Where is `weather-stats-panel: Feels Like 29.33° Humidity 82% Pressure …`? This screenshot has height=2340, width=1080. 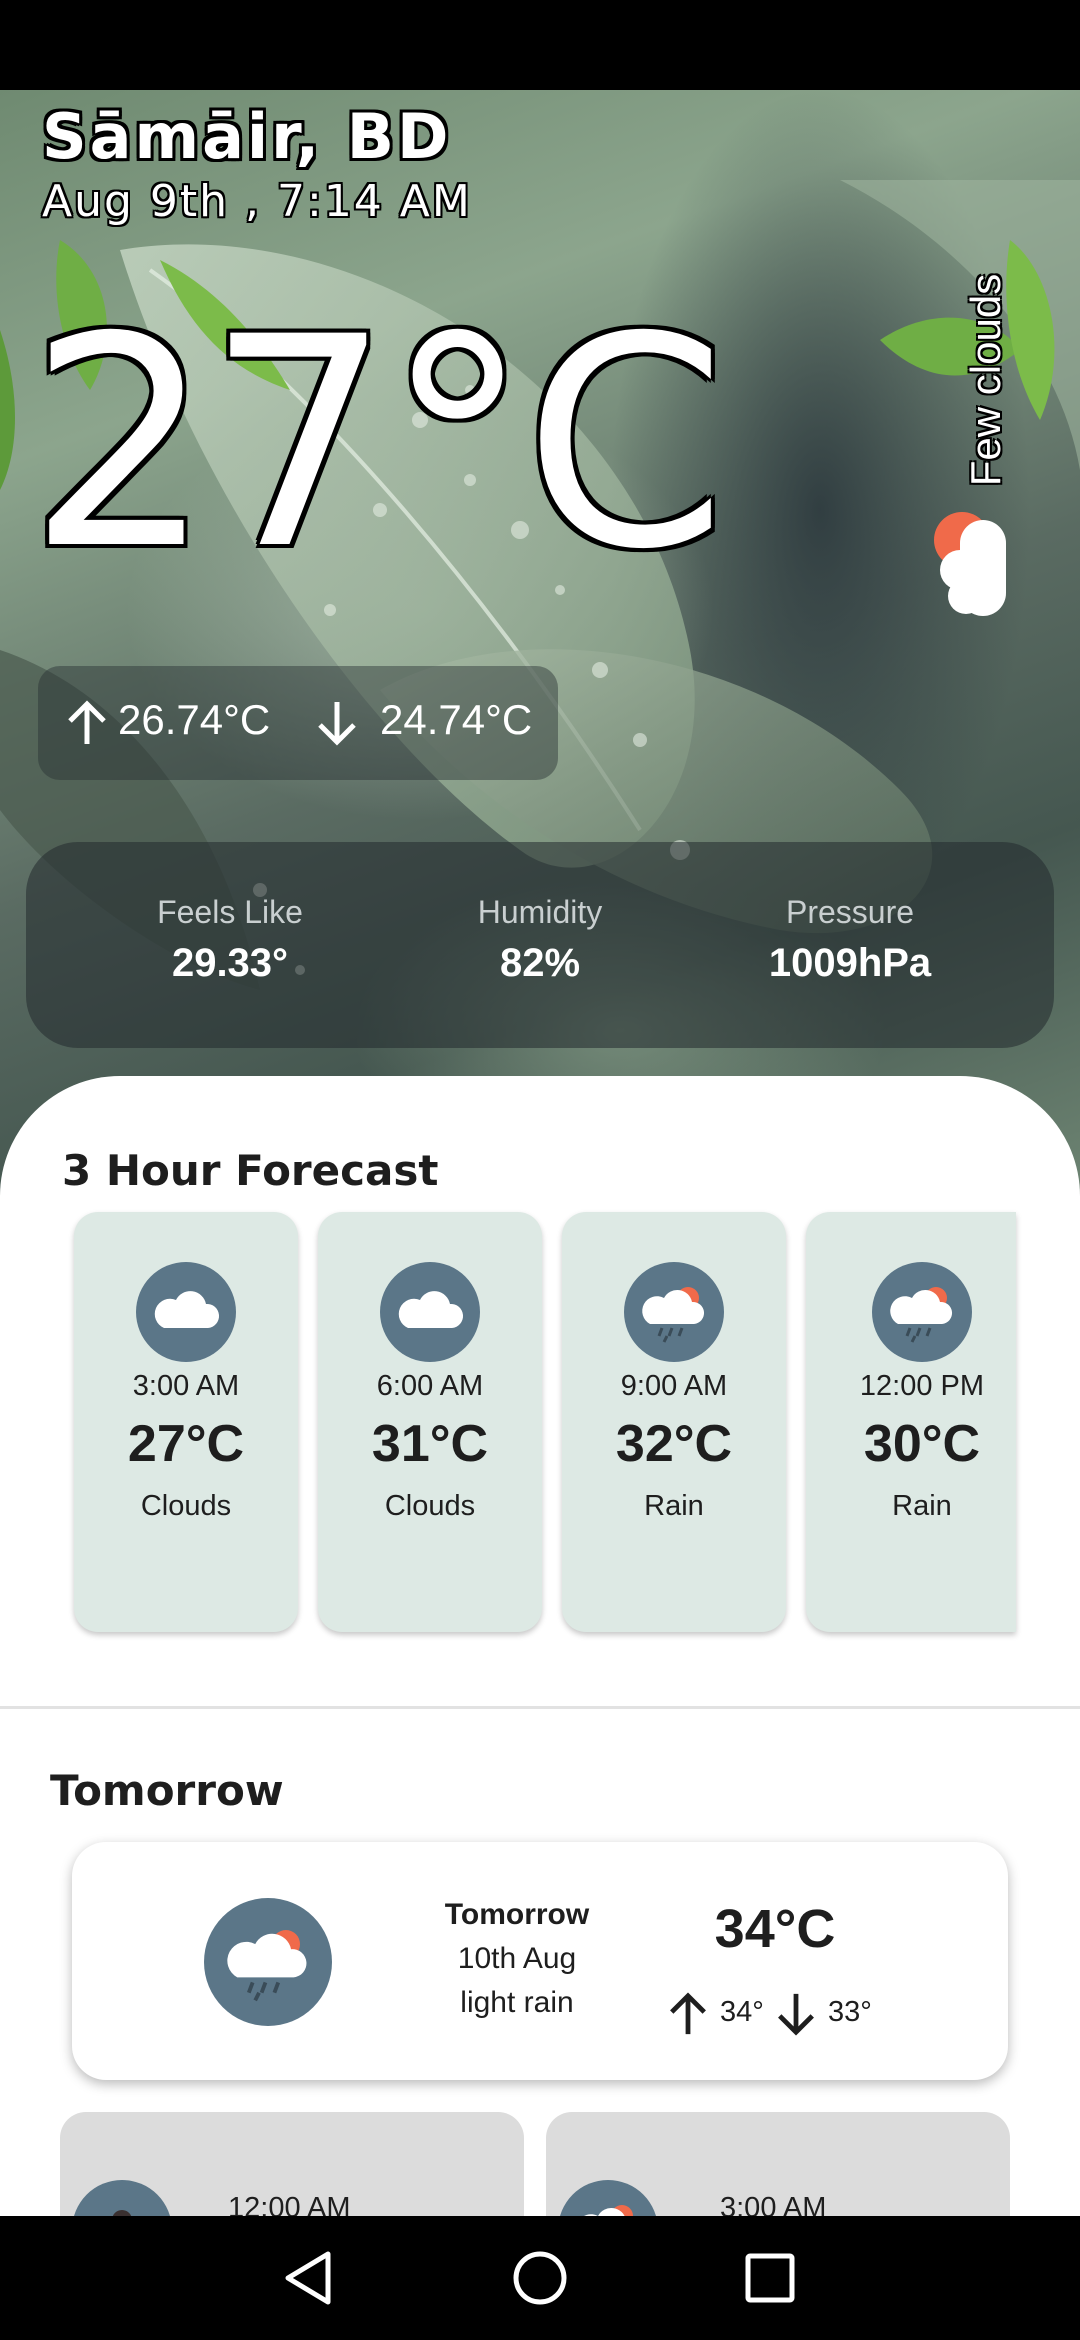 weather-stats-panel: Feels Like 29.33° Humidity 82% Pressure … is located at coordinates (540, 945).